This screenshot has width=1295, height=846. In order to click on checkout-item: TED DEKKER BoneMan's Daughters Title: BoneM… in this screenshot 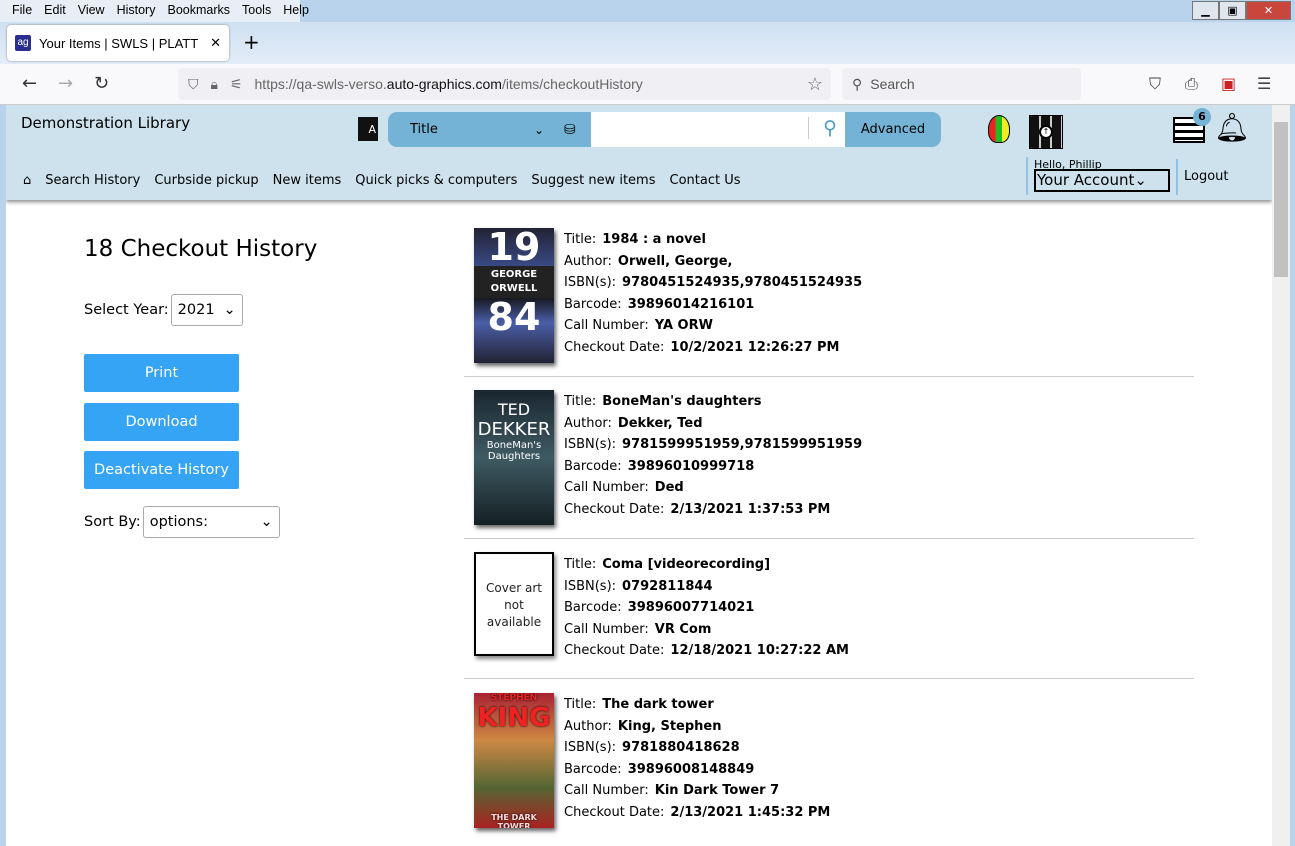, I will do `click(829, 464)`.